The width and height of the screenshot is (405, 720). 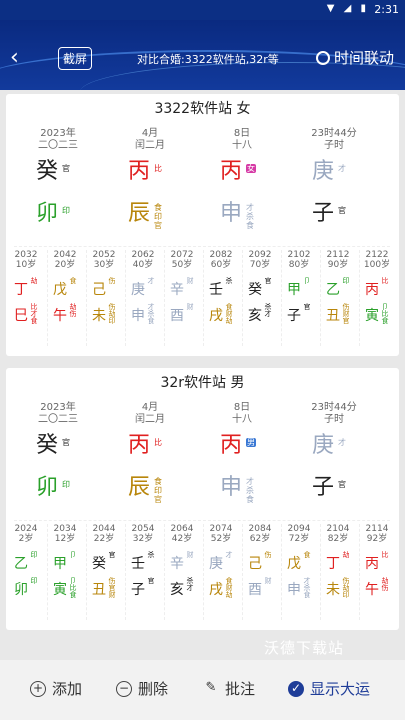 I want to click on dayun-column: 2044 22岁癸官丑伤官财, so click(x=104, y=561).